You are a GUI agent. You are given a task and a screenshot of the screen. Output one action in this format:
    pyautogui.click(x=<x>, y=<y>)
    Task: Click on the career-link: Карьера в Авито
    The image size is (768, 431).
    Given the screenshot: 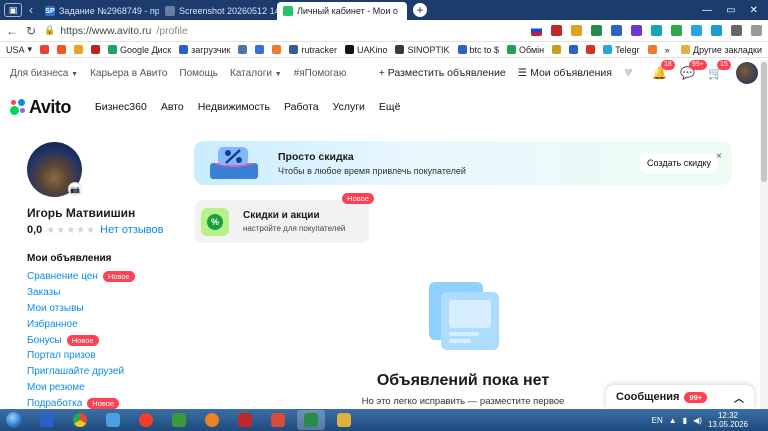 What is the action you would take?
    pyautogui.click(x=128, y=73)
    